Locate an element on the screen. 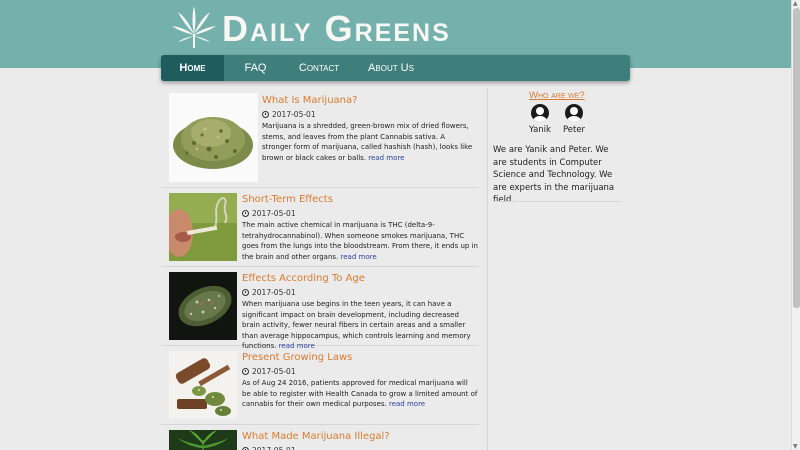 The image size is (800, 450). article-title-link: Effects According To Age is located at coordinates (303, 278).